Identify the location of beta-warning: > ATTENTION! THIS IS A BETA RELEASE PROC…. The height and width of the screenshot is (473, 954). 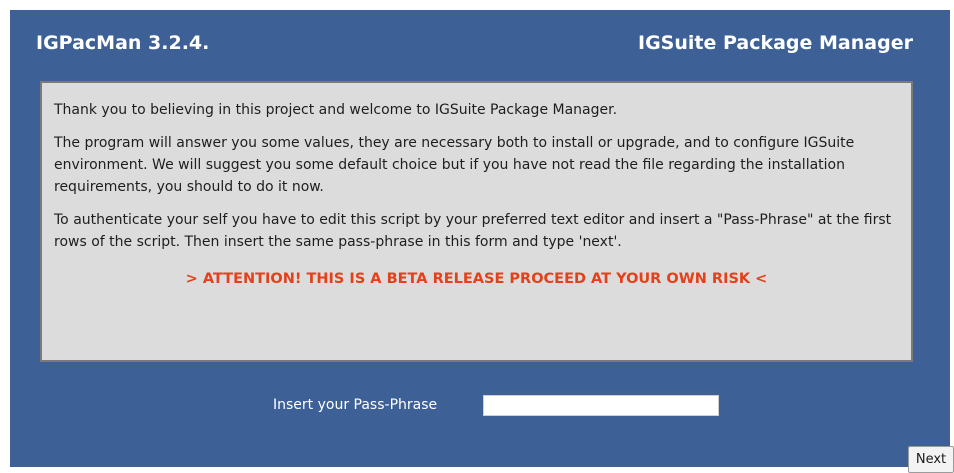
(476, 279).